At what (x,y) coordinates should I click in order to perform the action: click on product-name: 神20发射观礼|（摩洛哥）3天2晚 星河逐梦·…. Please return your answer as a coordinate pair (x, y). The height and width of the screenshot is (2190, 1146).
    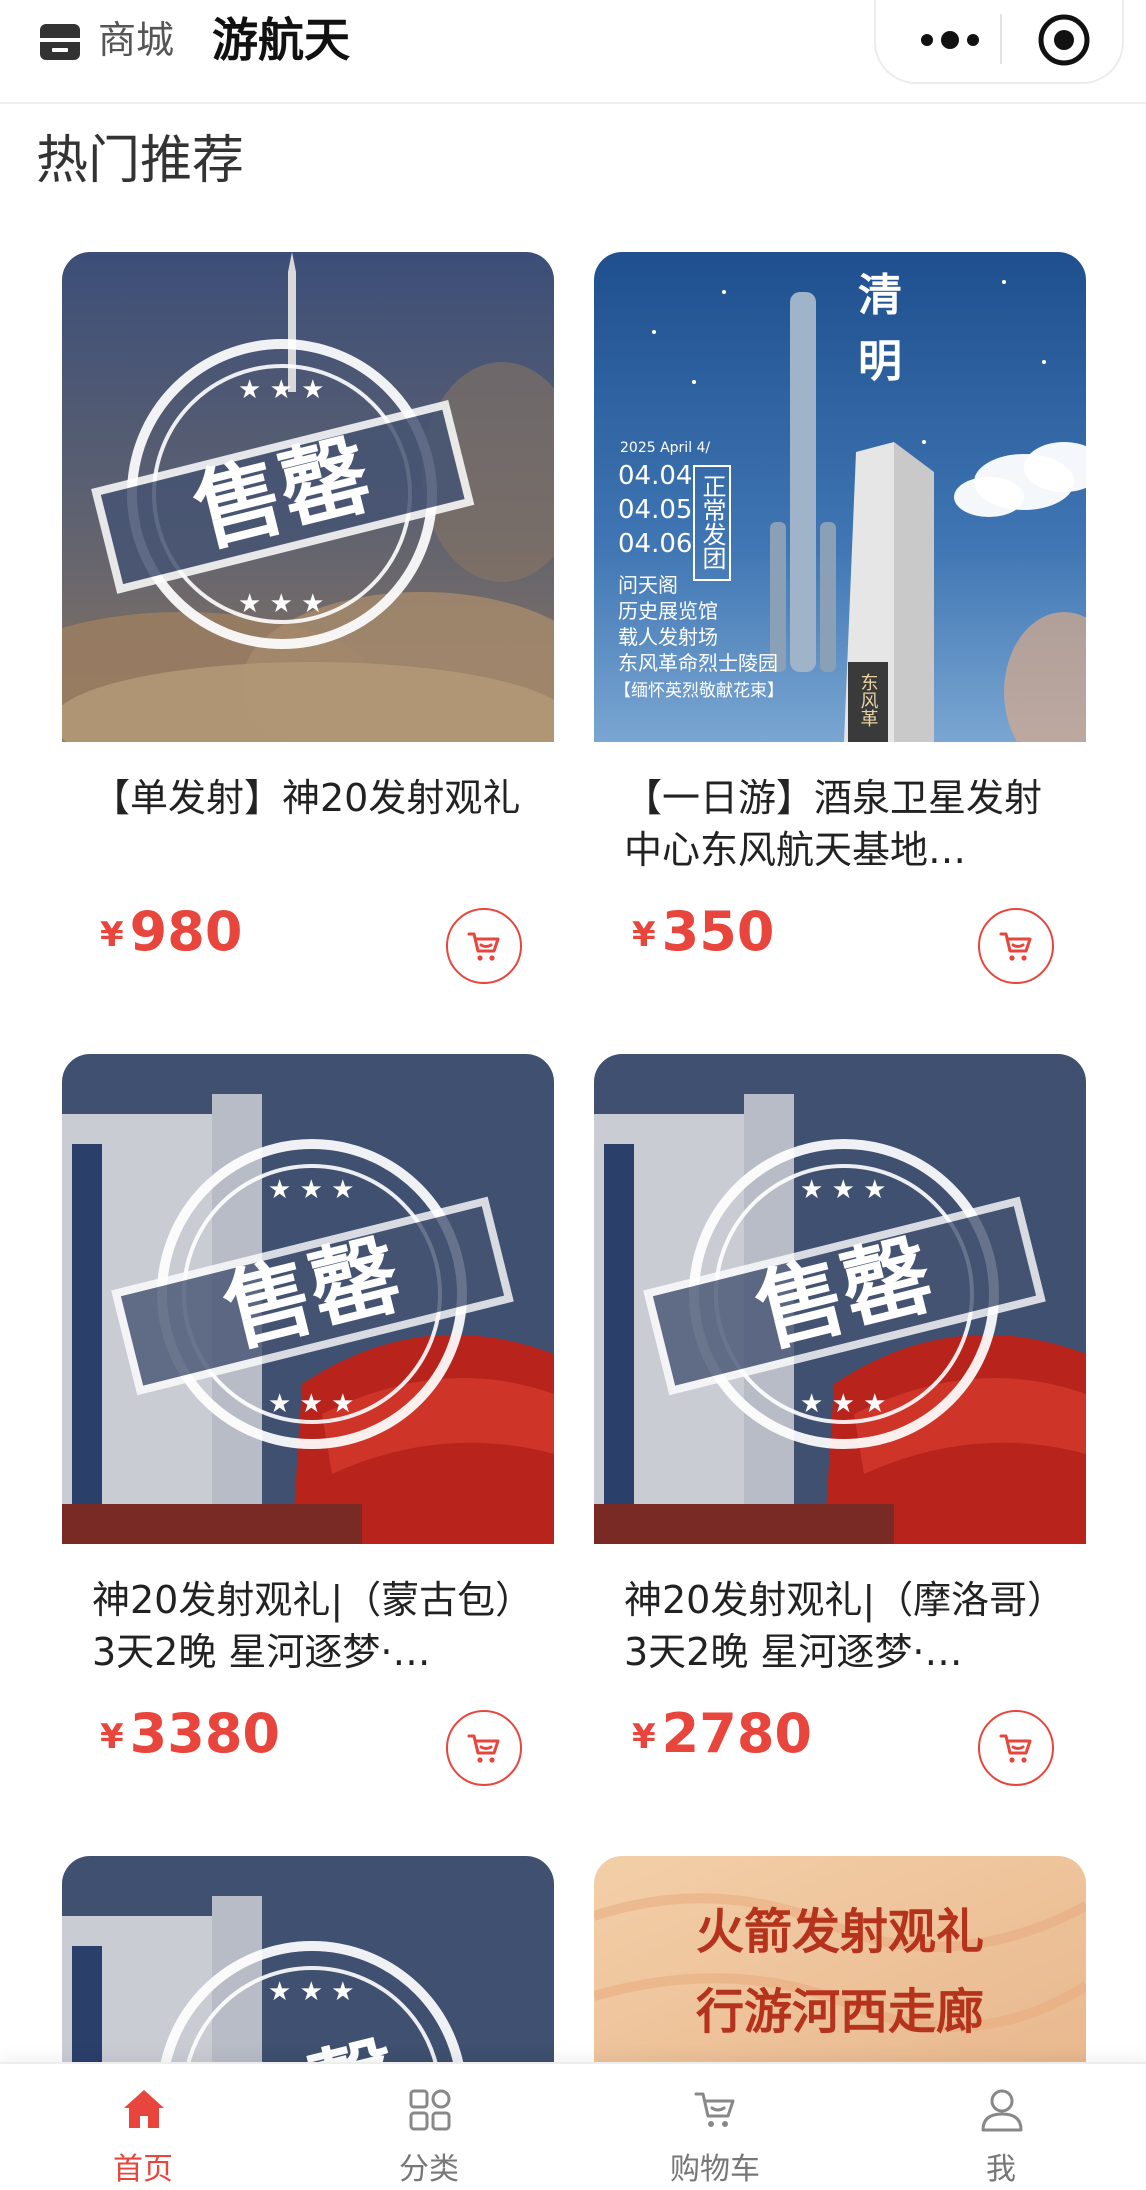
    Looking at the image, I should click on (844, 1626).